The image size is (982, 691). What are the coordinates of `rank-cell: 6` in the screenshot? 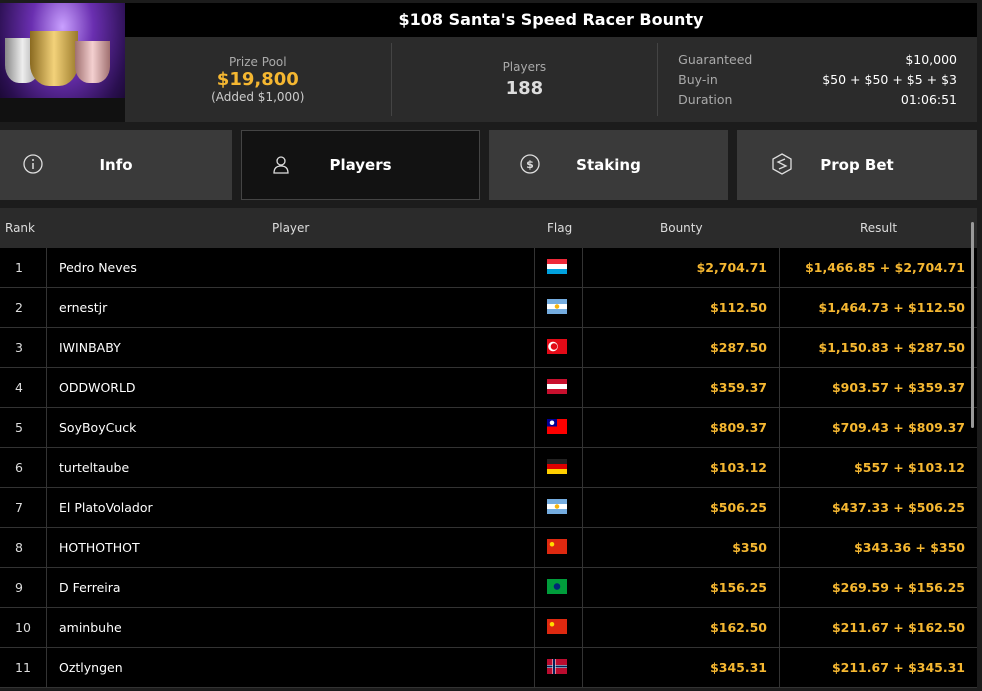 It's located at (19, 467).